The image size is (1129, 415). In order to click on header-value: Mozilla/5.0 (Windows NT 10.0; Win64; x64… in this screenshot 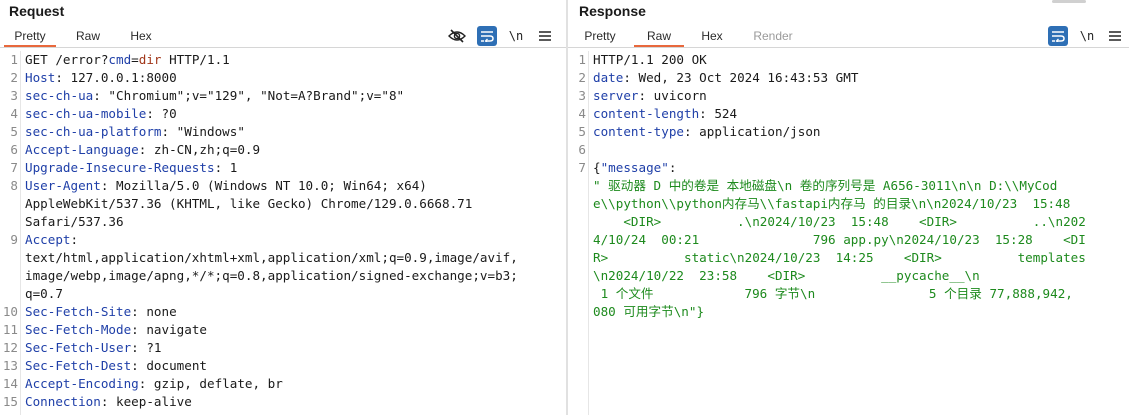, I will do `click(267, 185)`.